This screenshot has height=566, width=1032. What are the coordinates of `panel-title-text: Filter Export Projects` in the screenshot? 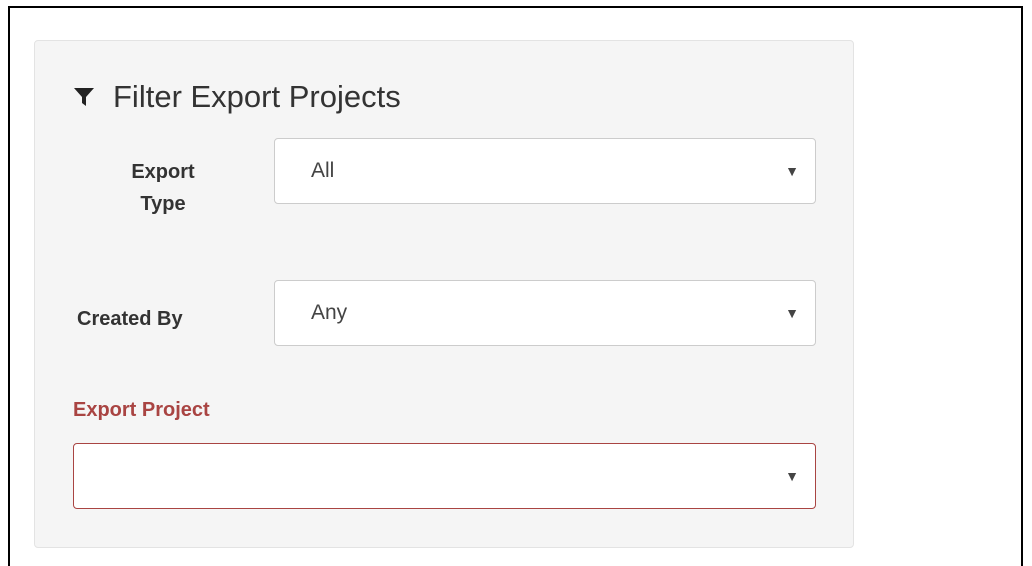 It's located at (257, 96).